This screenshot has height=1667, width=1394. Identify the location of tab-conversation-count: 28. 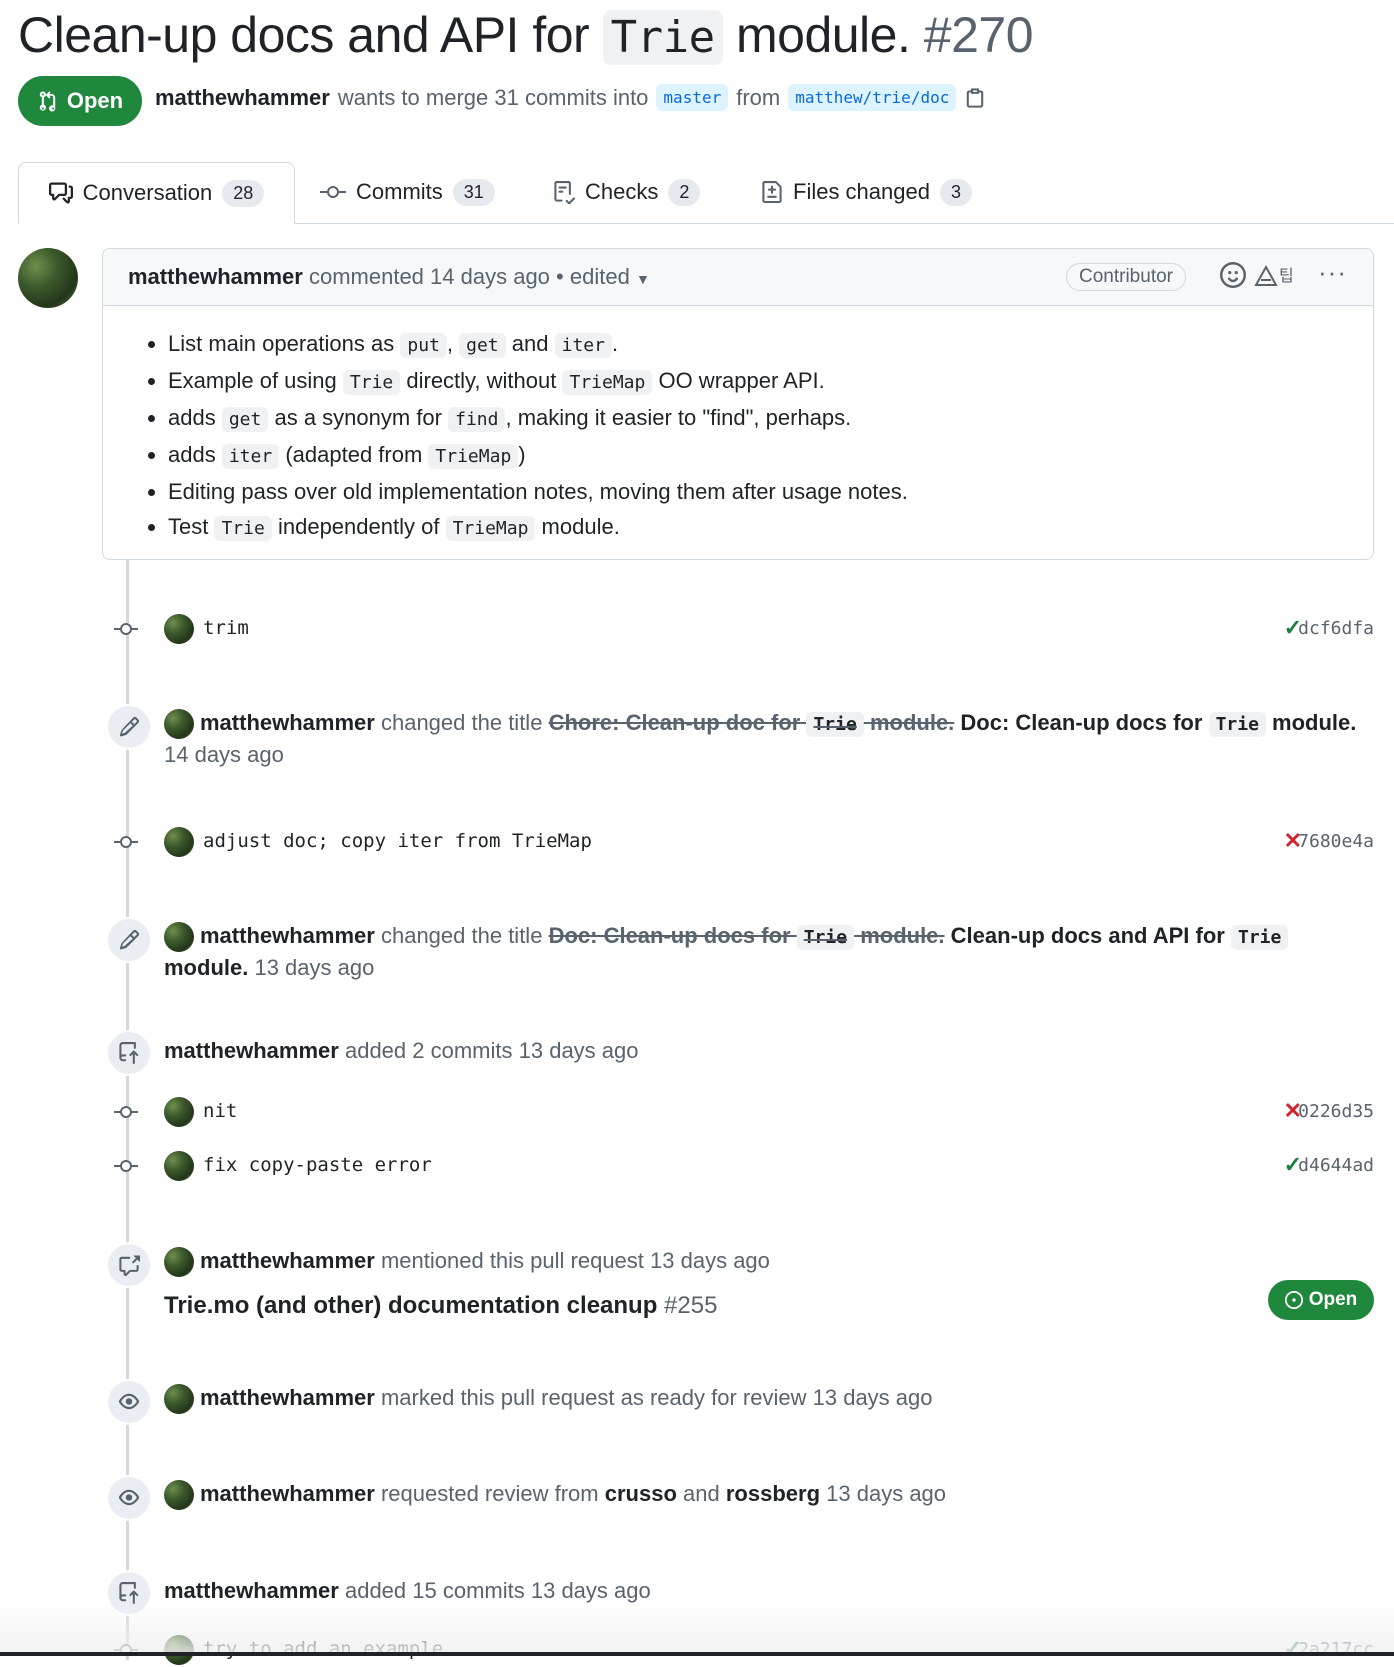
(243, 193).